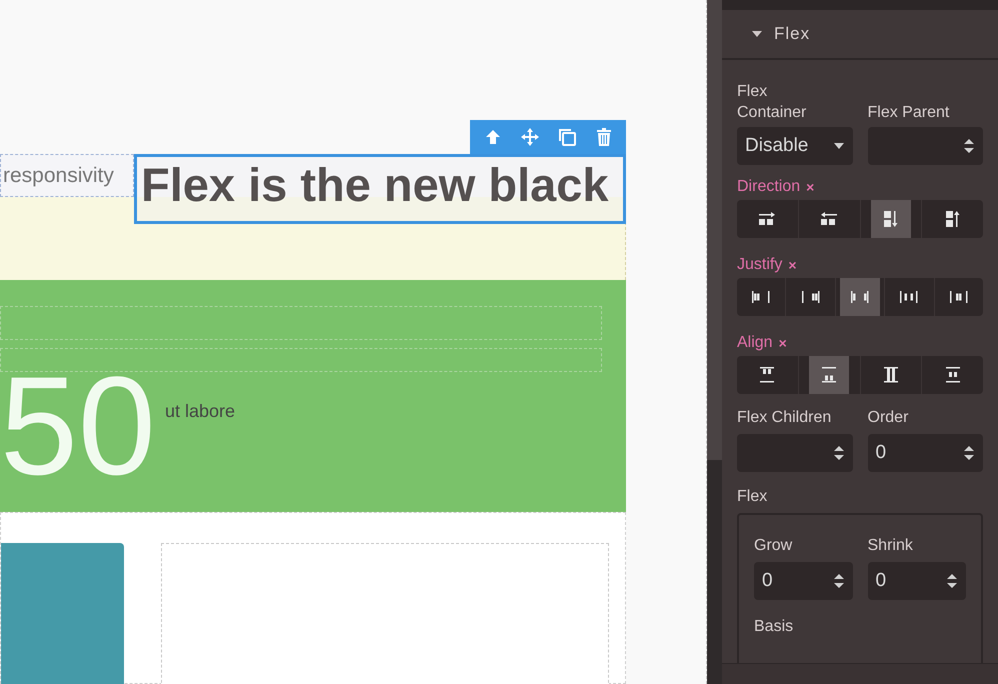  I want to click on option-label: Direction, so click(768, 187).